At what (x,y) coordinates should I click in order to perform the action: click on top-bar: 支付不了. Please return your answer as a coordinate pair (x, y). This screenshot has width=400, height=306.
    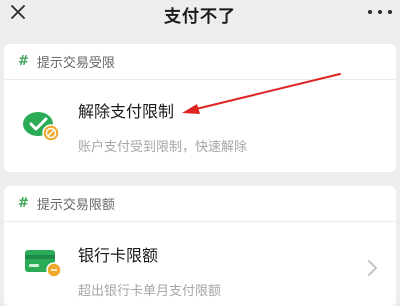
    Looking at the image, I should click on (200, 18).